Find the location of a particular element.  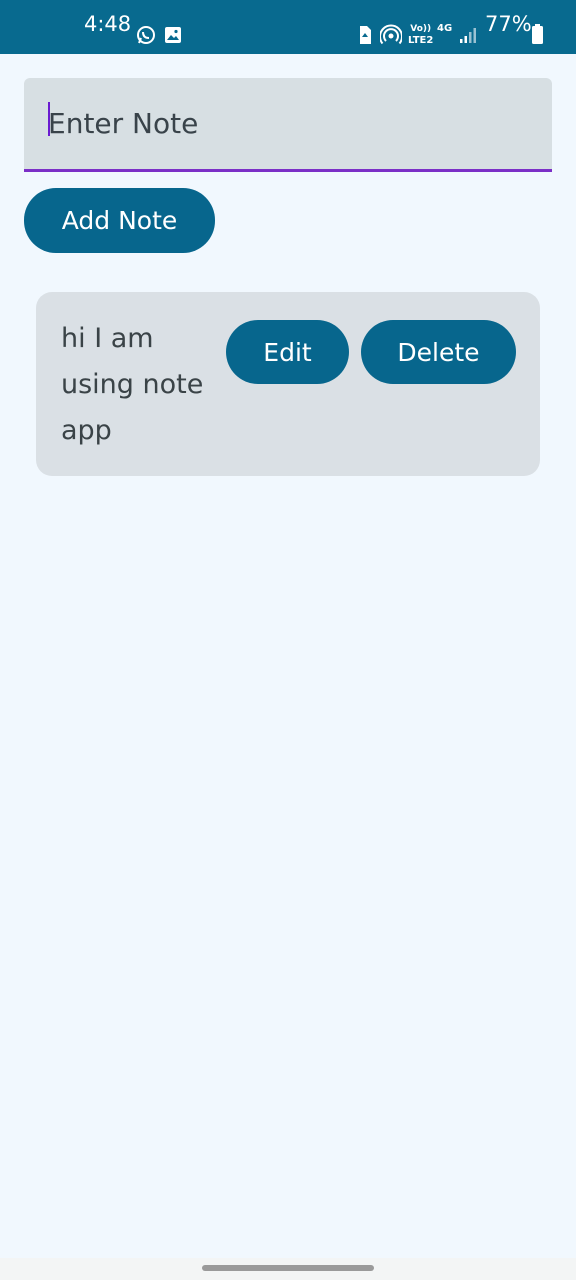

edit-note-button: Edit is located at coordinates (287, 352).